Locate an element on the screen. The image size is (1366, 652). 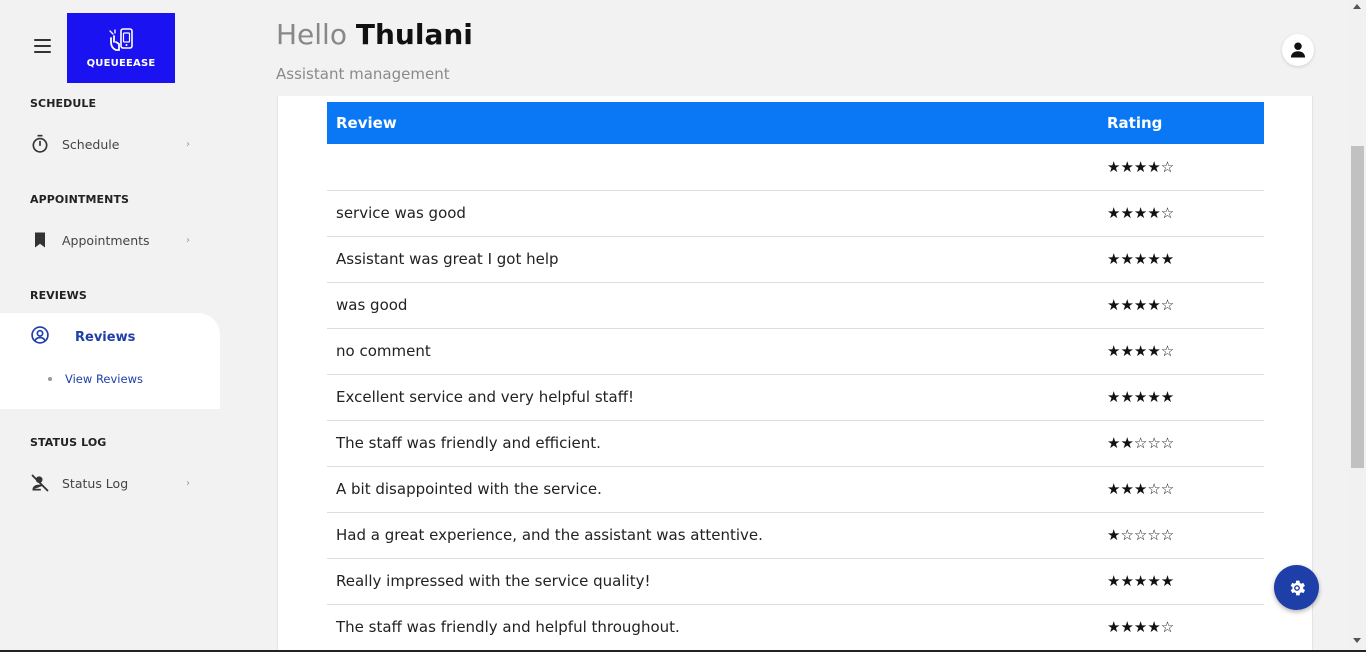
gear-icon is located at coordinates (1297, 587).